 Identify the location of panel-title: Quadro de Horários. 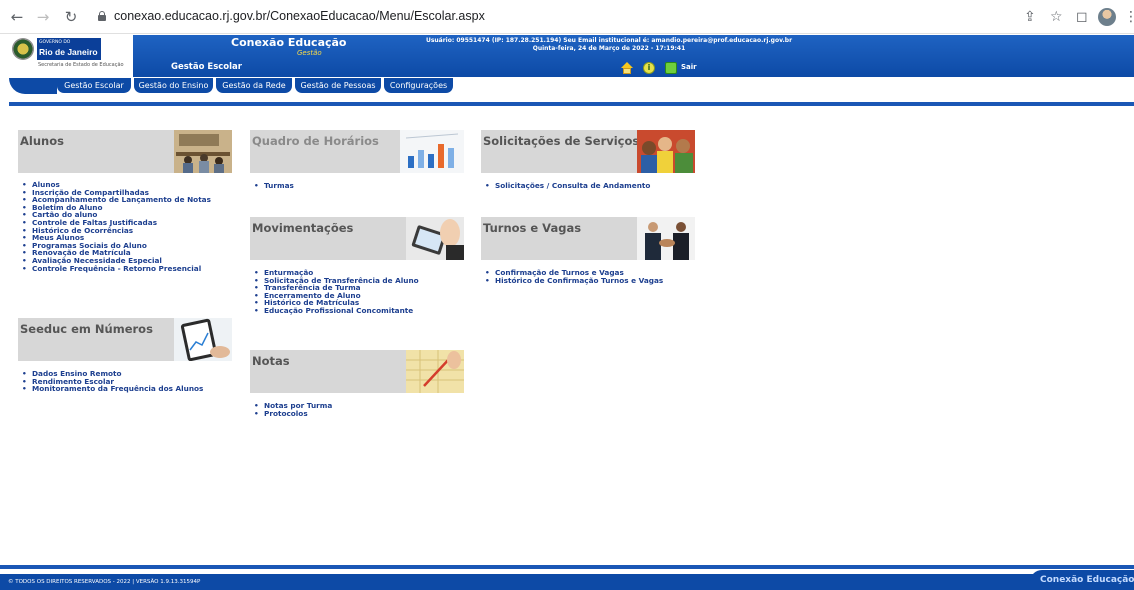
(315, 141).